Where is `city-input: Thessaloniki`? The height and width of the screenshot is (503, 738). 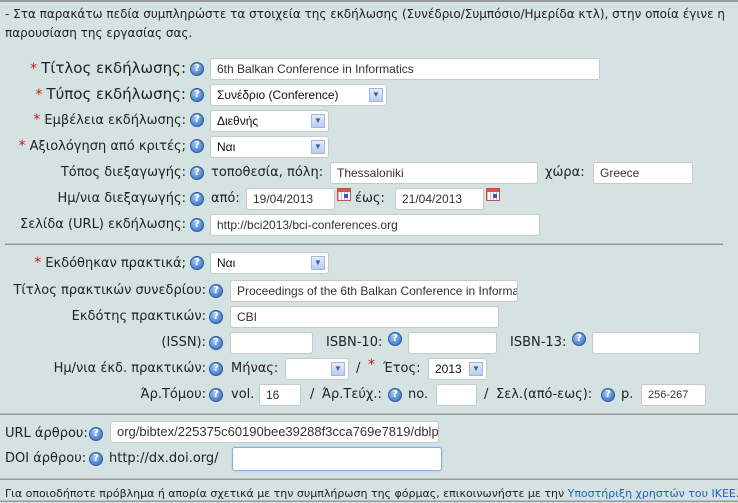
city-input: Thessaloniki is located at coordinates (434, 173).